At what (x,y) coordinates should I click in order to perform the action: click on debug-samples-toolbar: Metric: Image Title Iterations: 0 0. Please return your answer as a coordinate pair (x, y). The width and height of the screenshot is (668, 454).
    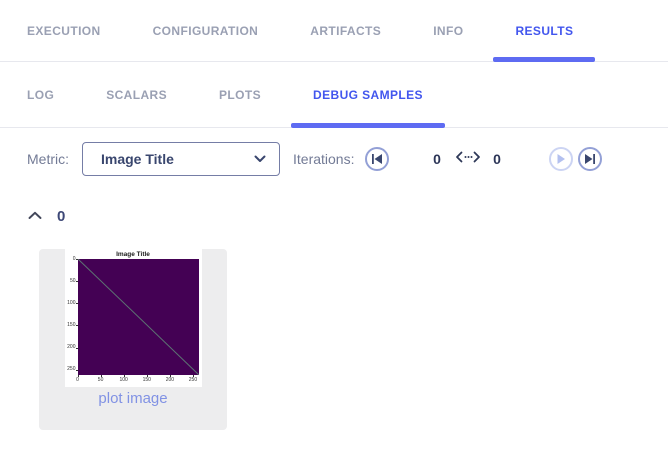
    Looking at the image, I should click on (334, 159).